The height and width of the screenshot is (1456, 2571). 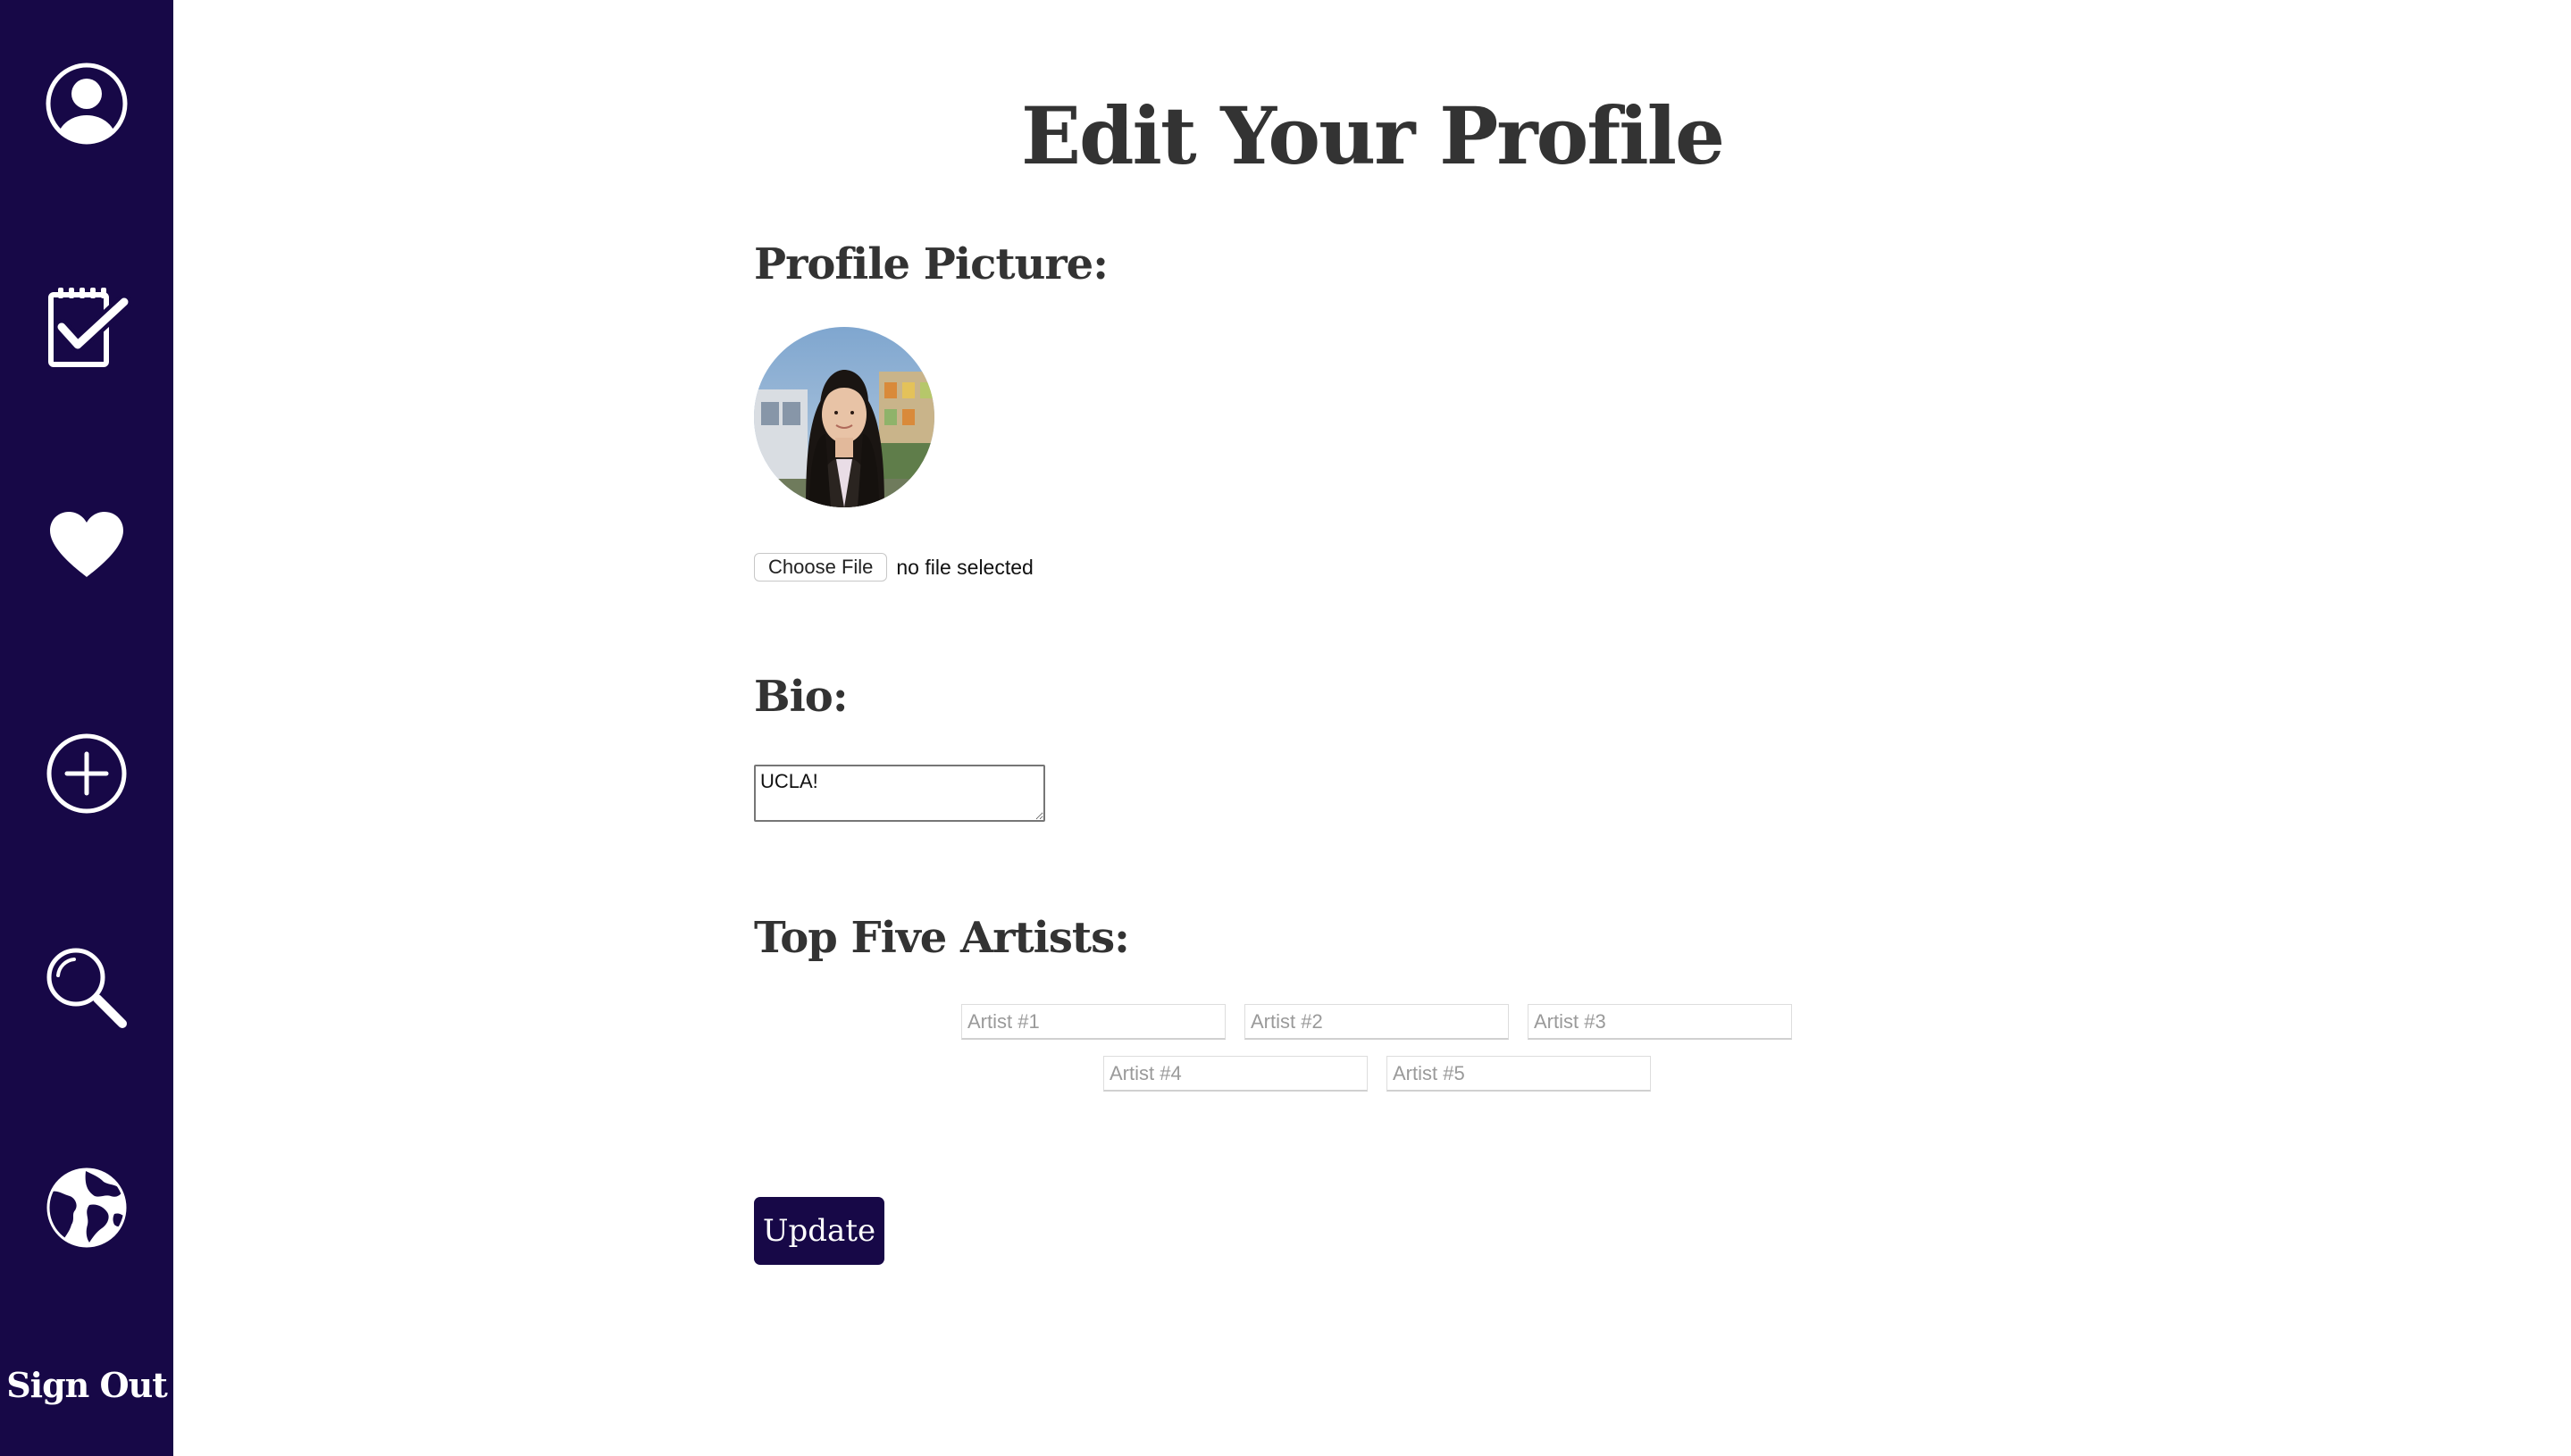 I want to click on plus-circle-icon, so click(x=86, y=773).